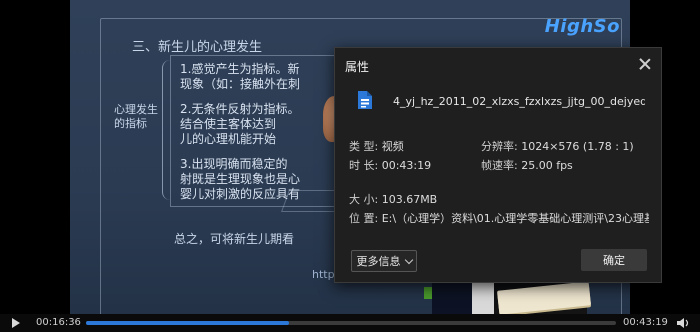  Describe the element at coordinates (58, 322) in the screenshot. I see `current-time: 00:16:36` at that location.